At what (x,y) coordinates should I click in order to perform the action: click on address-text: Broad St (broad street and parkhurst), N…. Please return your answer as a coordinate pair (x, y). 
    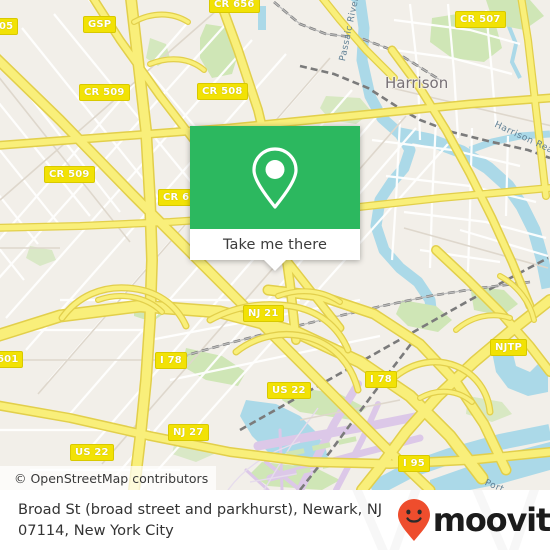
    Looking at the image, I should click on (196, 520).